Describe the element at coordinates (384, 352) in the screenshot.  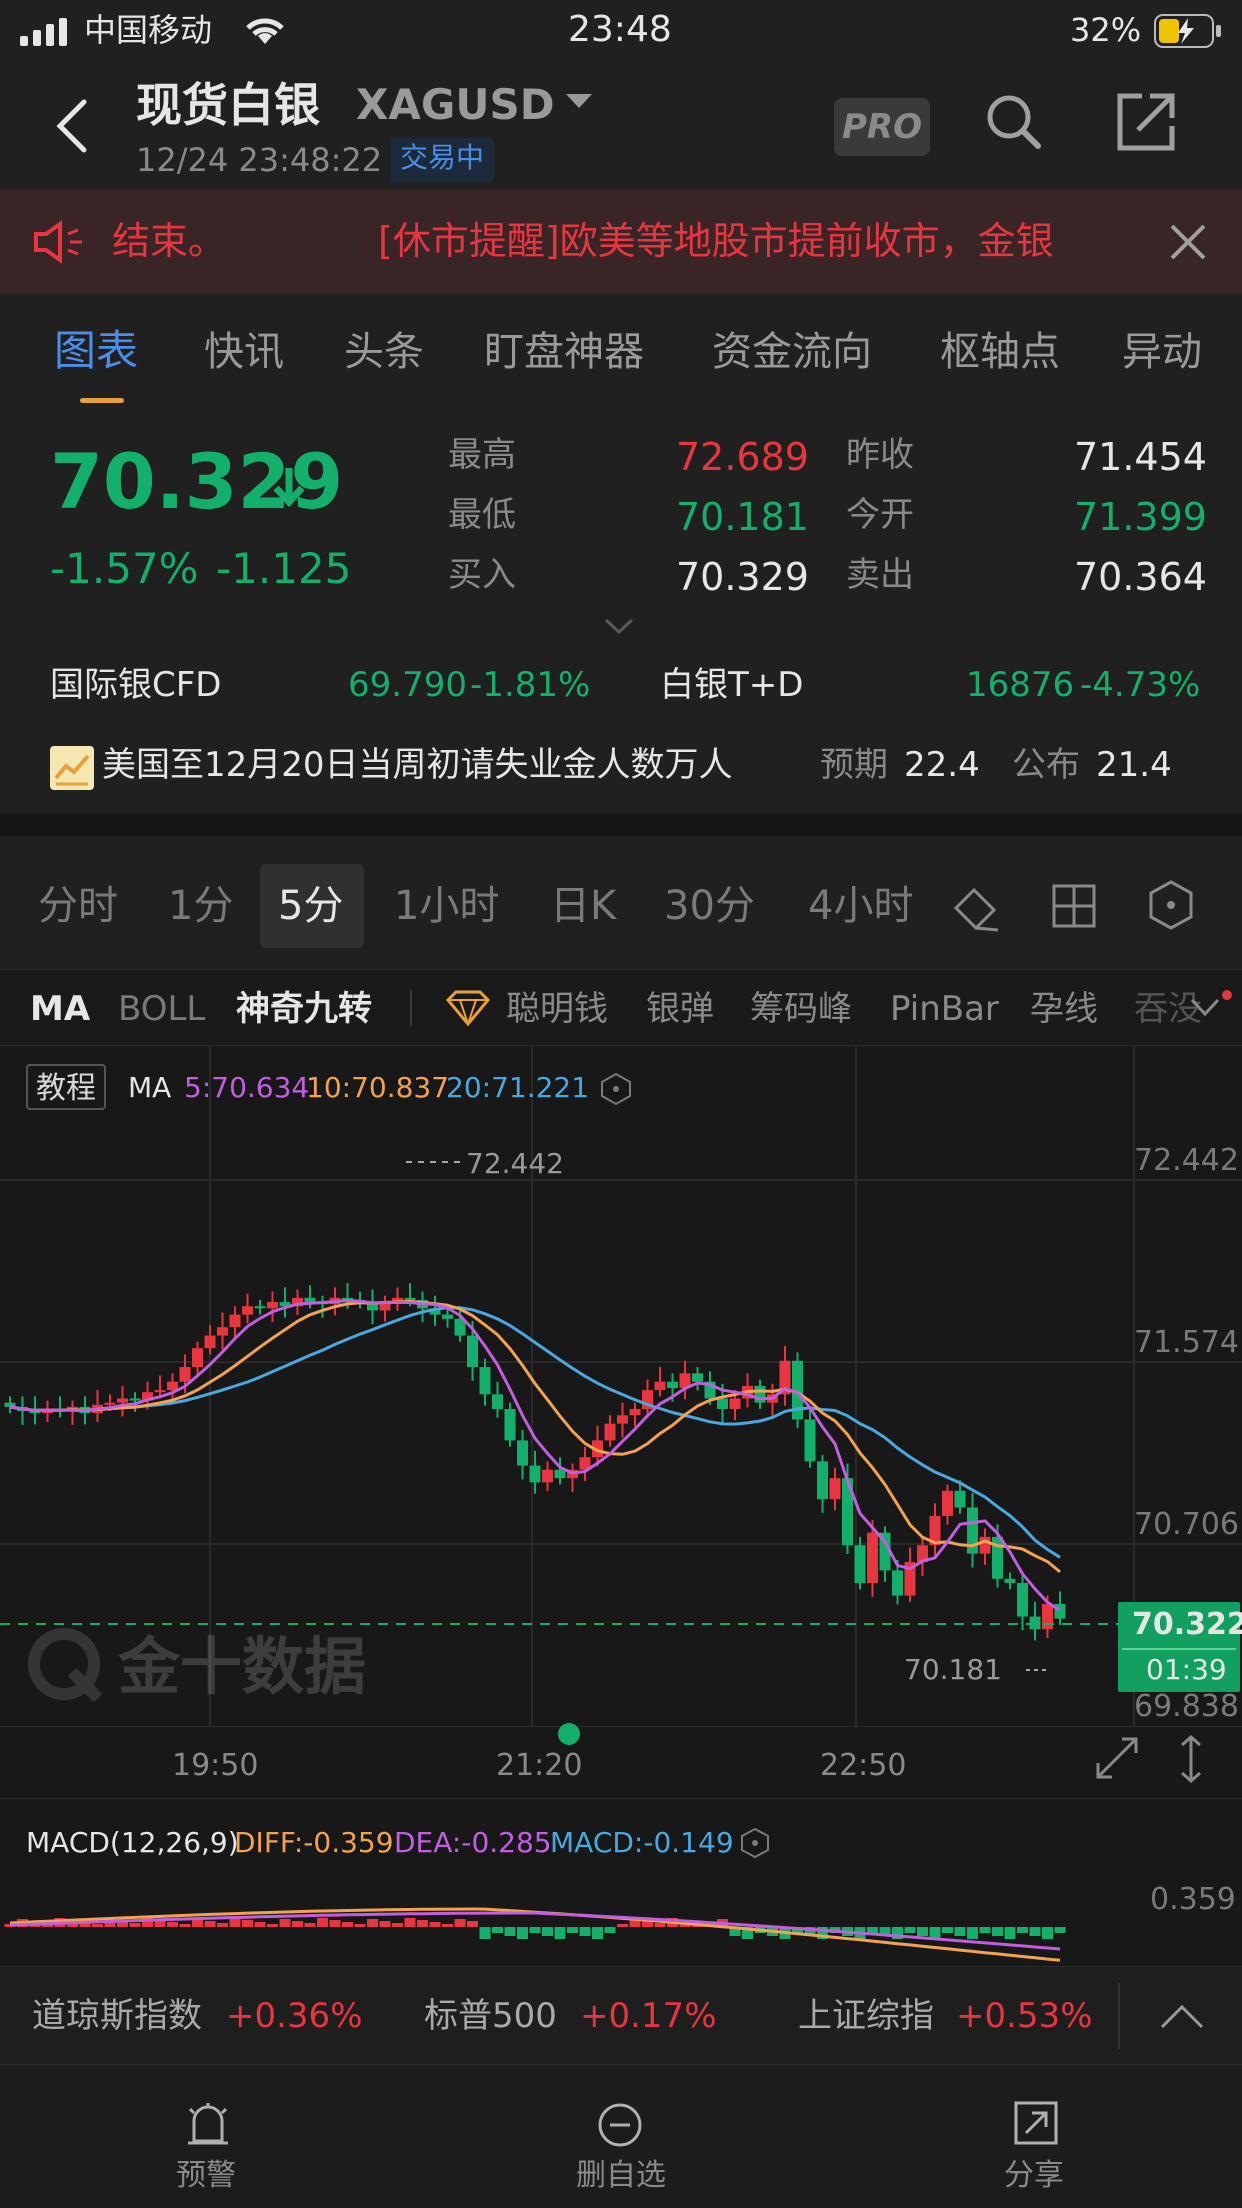
I see `tab-headlines: 头条` at that location.